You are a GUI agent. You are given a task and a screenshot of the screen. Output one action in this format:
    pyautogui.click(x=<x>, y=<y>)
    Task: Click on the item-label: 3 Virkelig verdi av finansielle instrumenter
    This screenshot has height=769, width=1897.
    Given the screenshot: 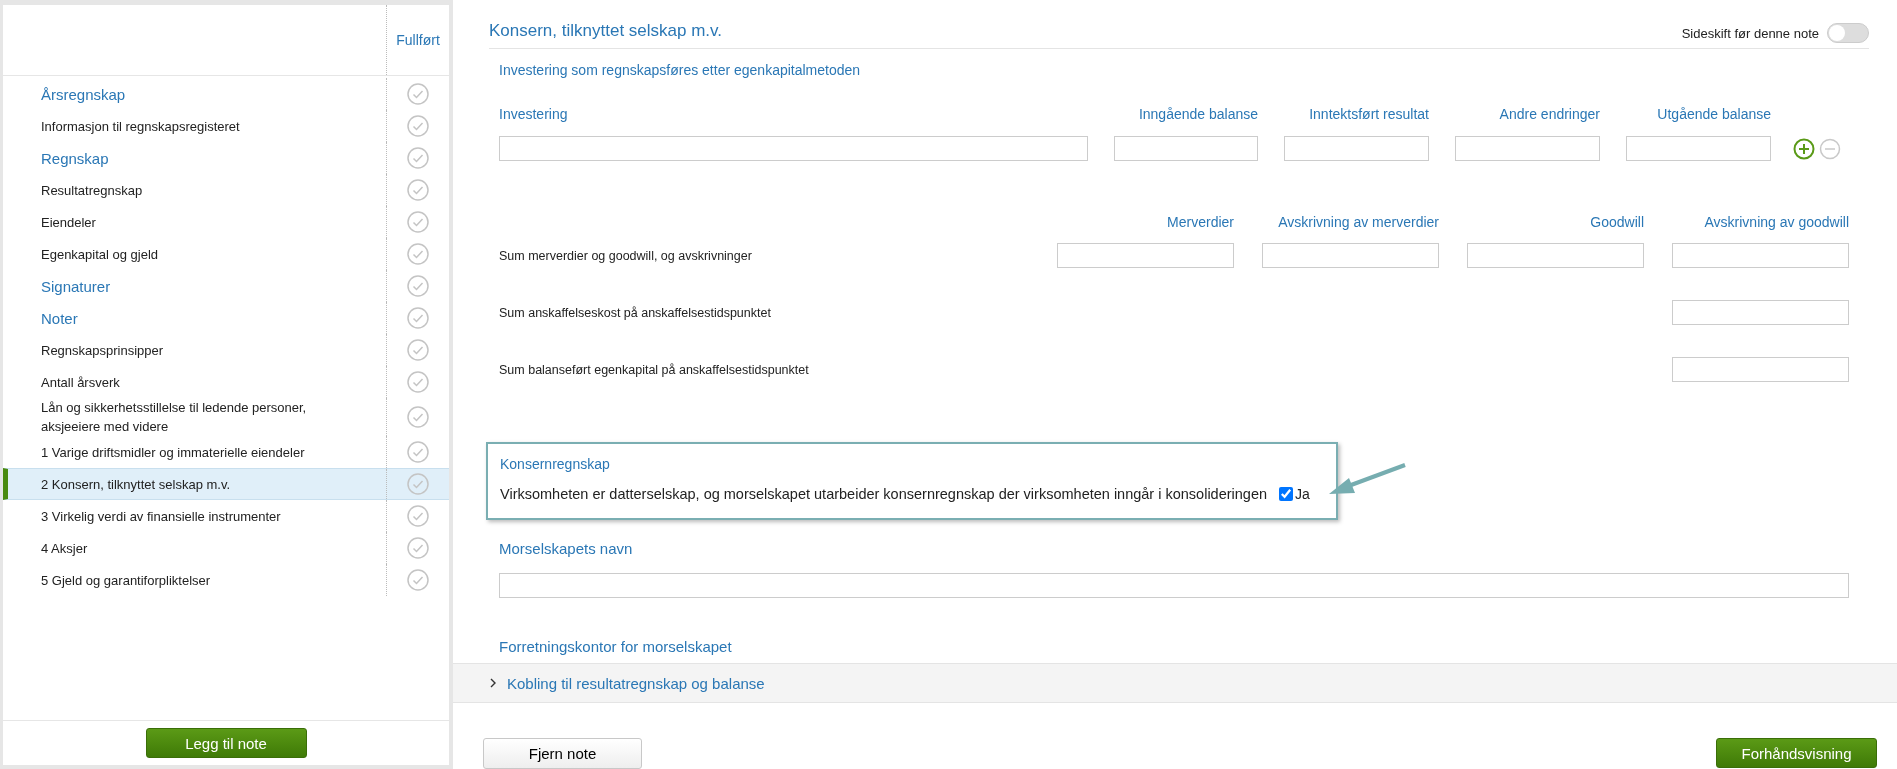 What is the action you would take?
    pyautogui.click(x=197, y=516)
    